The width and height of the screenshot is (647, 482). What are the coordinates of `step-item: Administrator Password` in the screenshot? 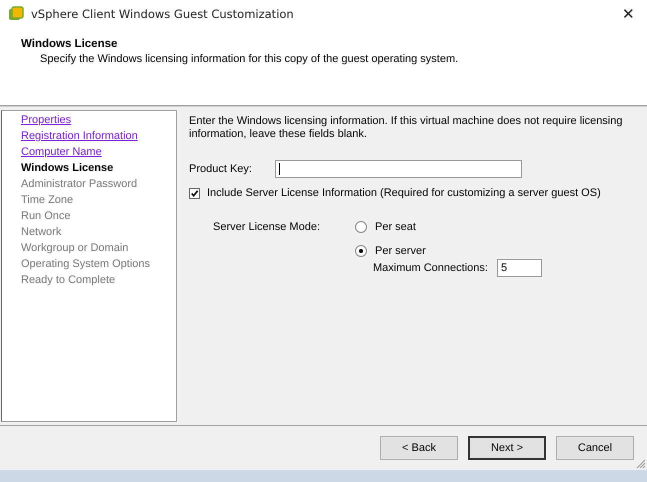 It's located at (79, 184).